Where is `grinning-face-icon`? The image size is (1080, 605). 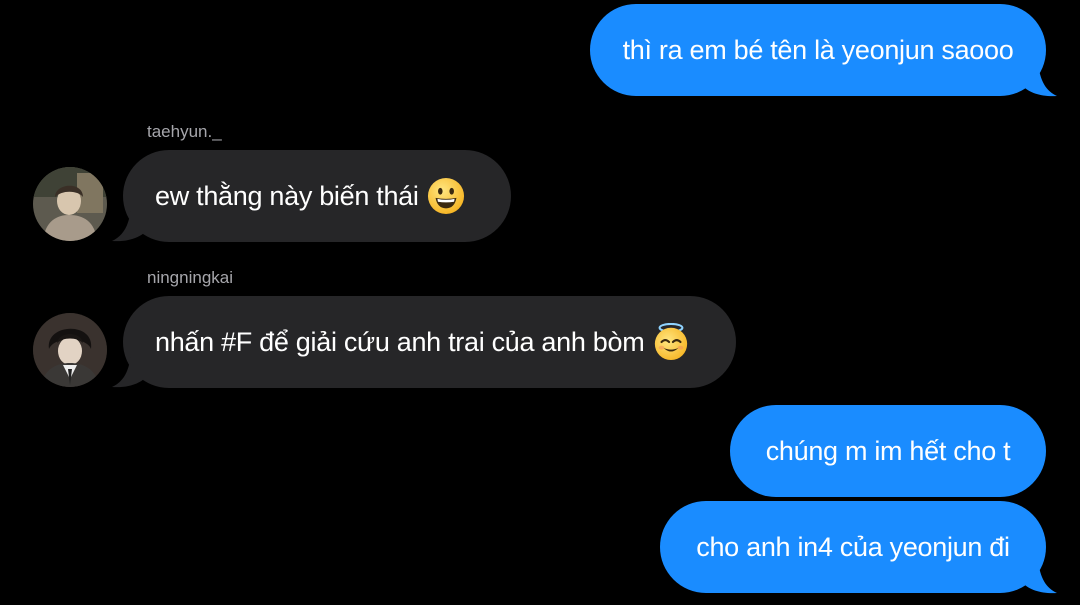
grinning-face-icon is located at coordinates (445, 196).